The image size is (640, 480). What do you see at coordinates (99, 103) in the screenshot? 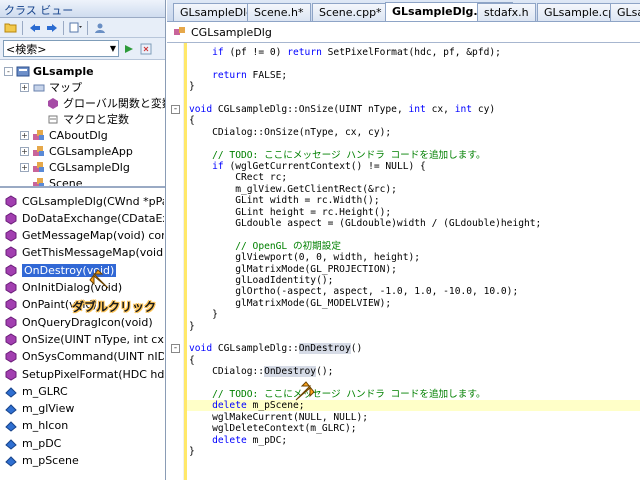
I see `tree-item: グローバル関数と変数` at bounding box center [99, 103].